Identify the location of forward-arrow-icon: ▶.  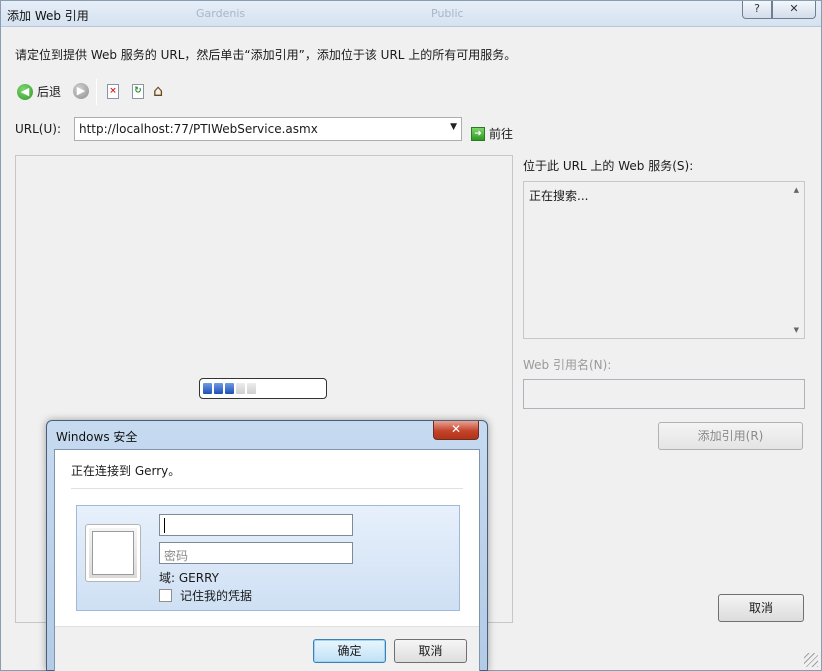
(81, 91).